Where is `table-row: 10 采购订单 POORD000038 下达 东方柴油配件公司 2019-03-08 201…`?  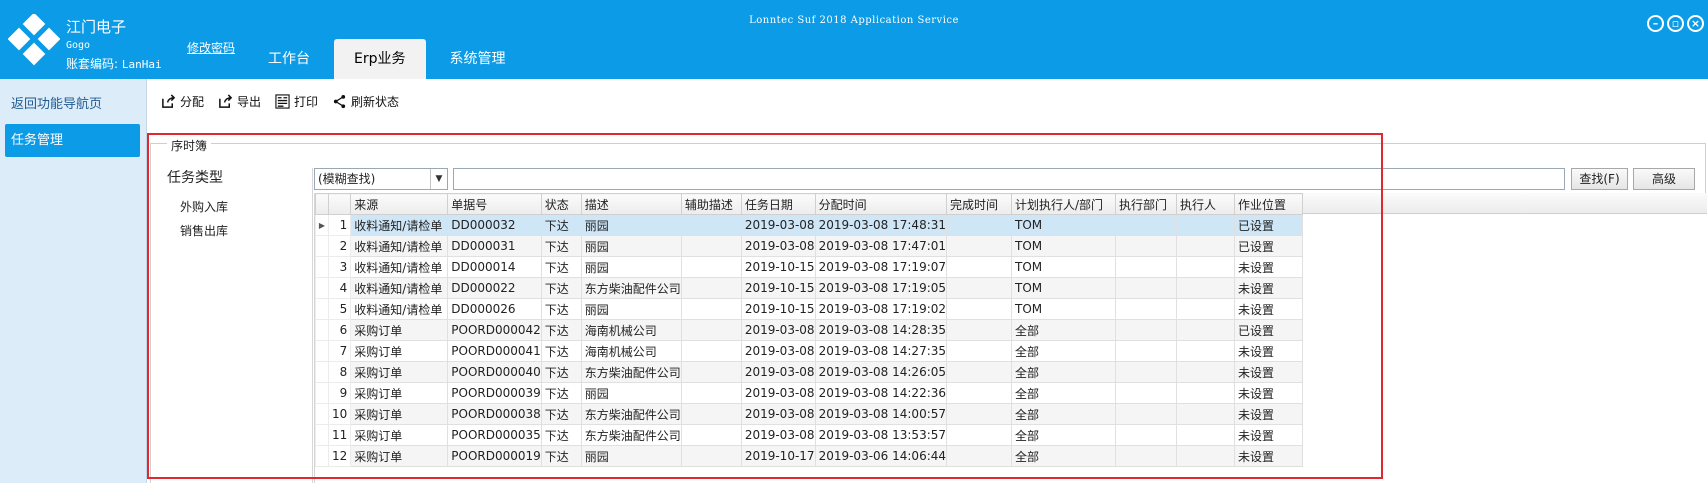
table-row: 10 采购订单 POORD000038 下达 东方柴油配件公司 2019-03-08 201… is located at coordinates (809, 414).